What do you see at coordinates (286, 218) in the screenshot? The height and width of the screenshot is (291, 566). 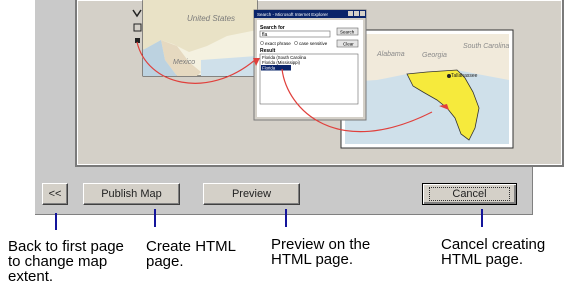 I see `callout-line-preview` at bounding box center [286, 218].